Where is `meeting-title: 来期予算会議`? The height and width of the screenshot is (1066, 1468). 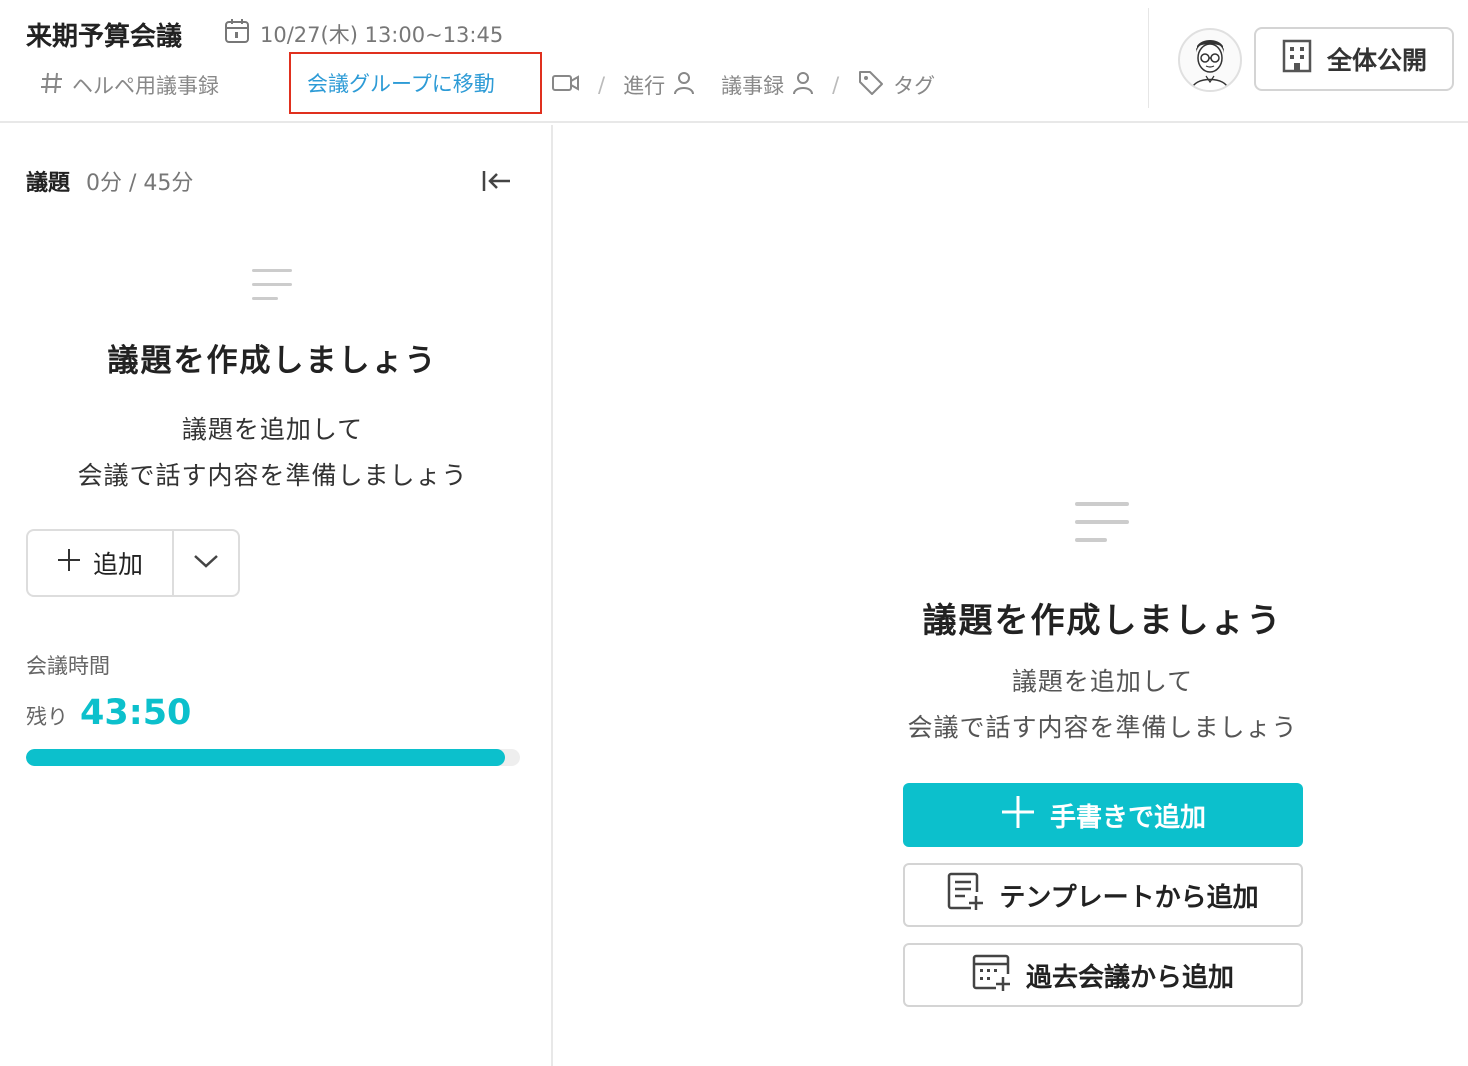 meeting-title: 来期予算会議 is located at coordinates (104, 34).